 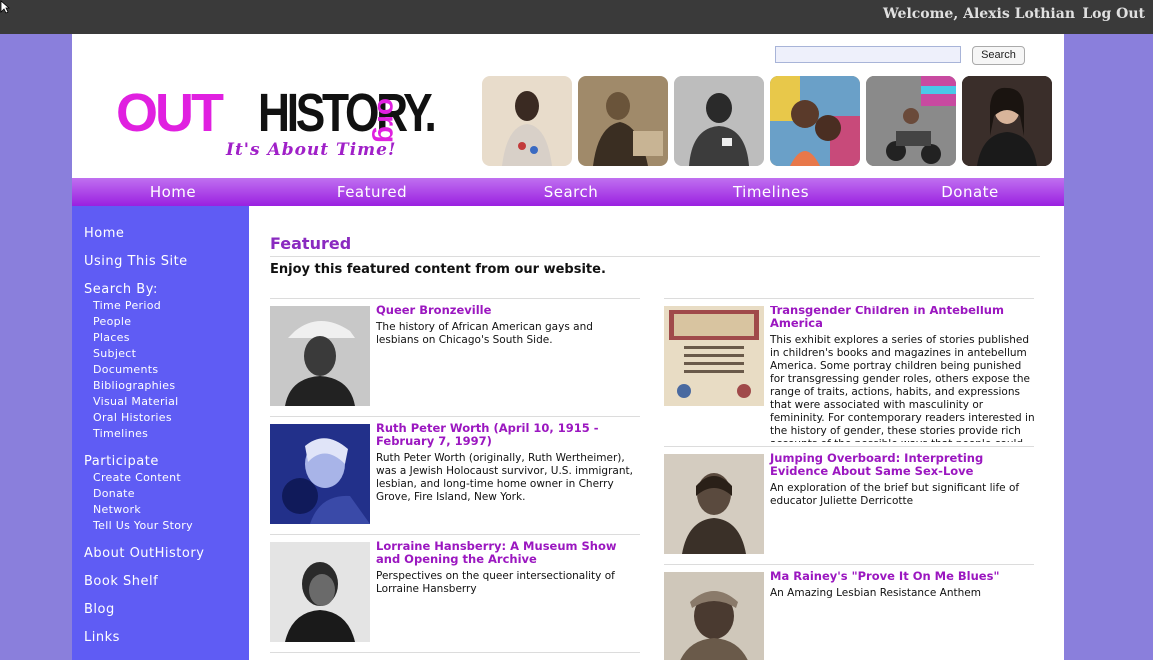 What do you see at coordinates (112, 321) in the screenshot?
I see `sidebar-item-people: People` at bounding box center [112, 321].